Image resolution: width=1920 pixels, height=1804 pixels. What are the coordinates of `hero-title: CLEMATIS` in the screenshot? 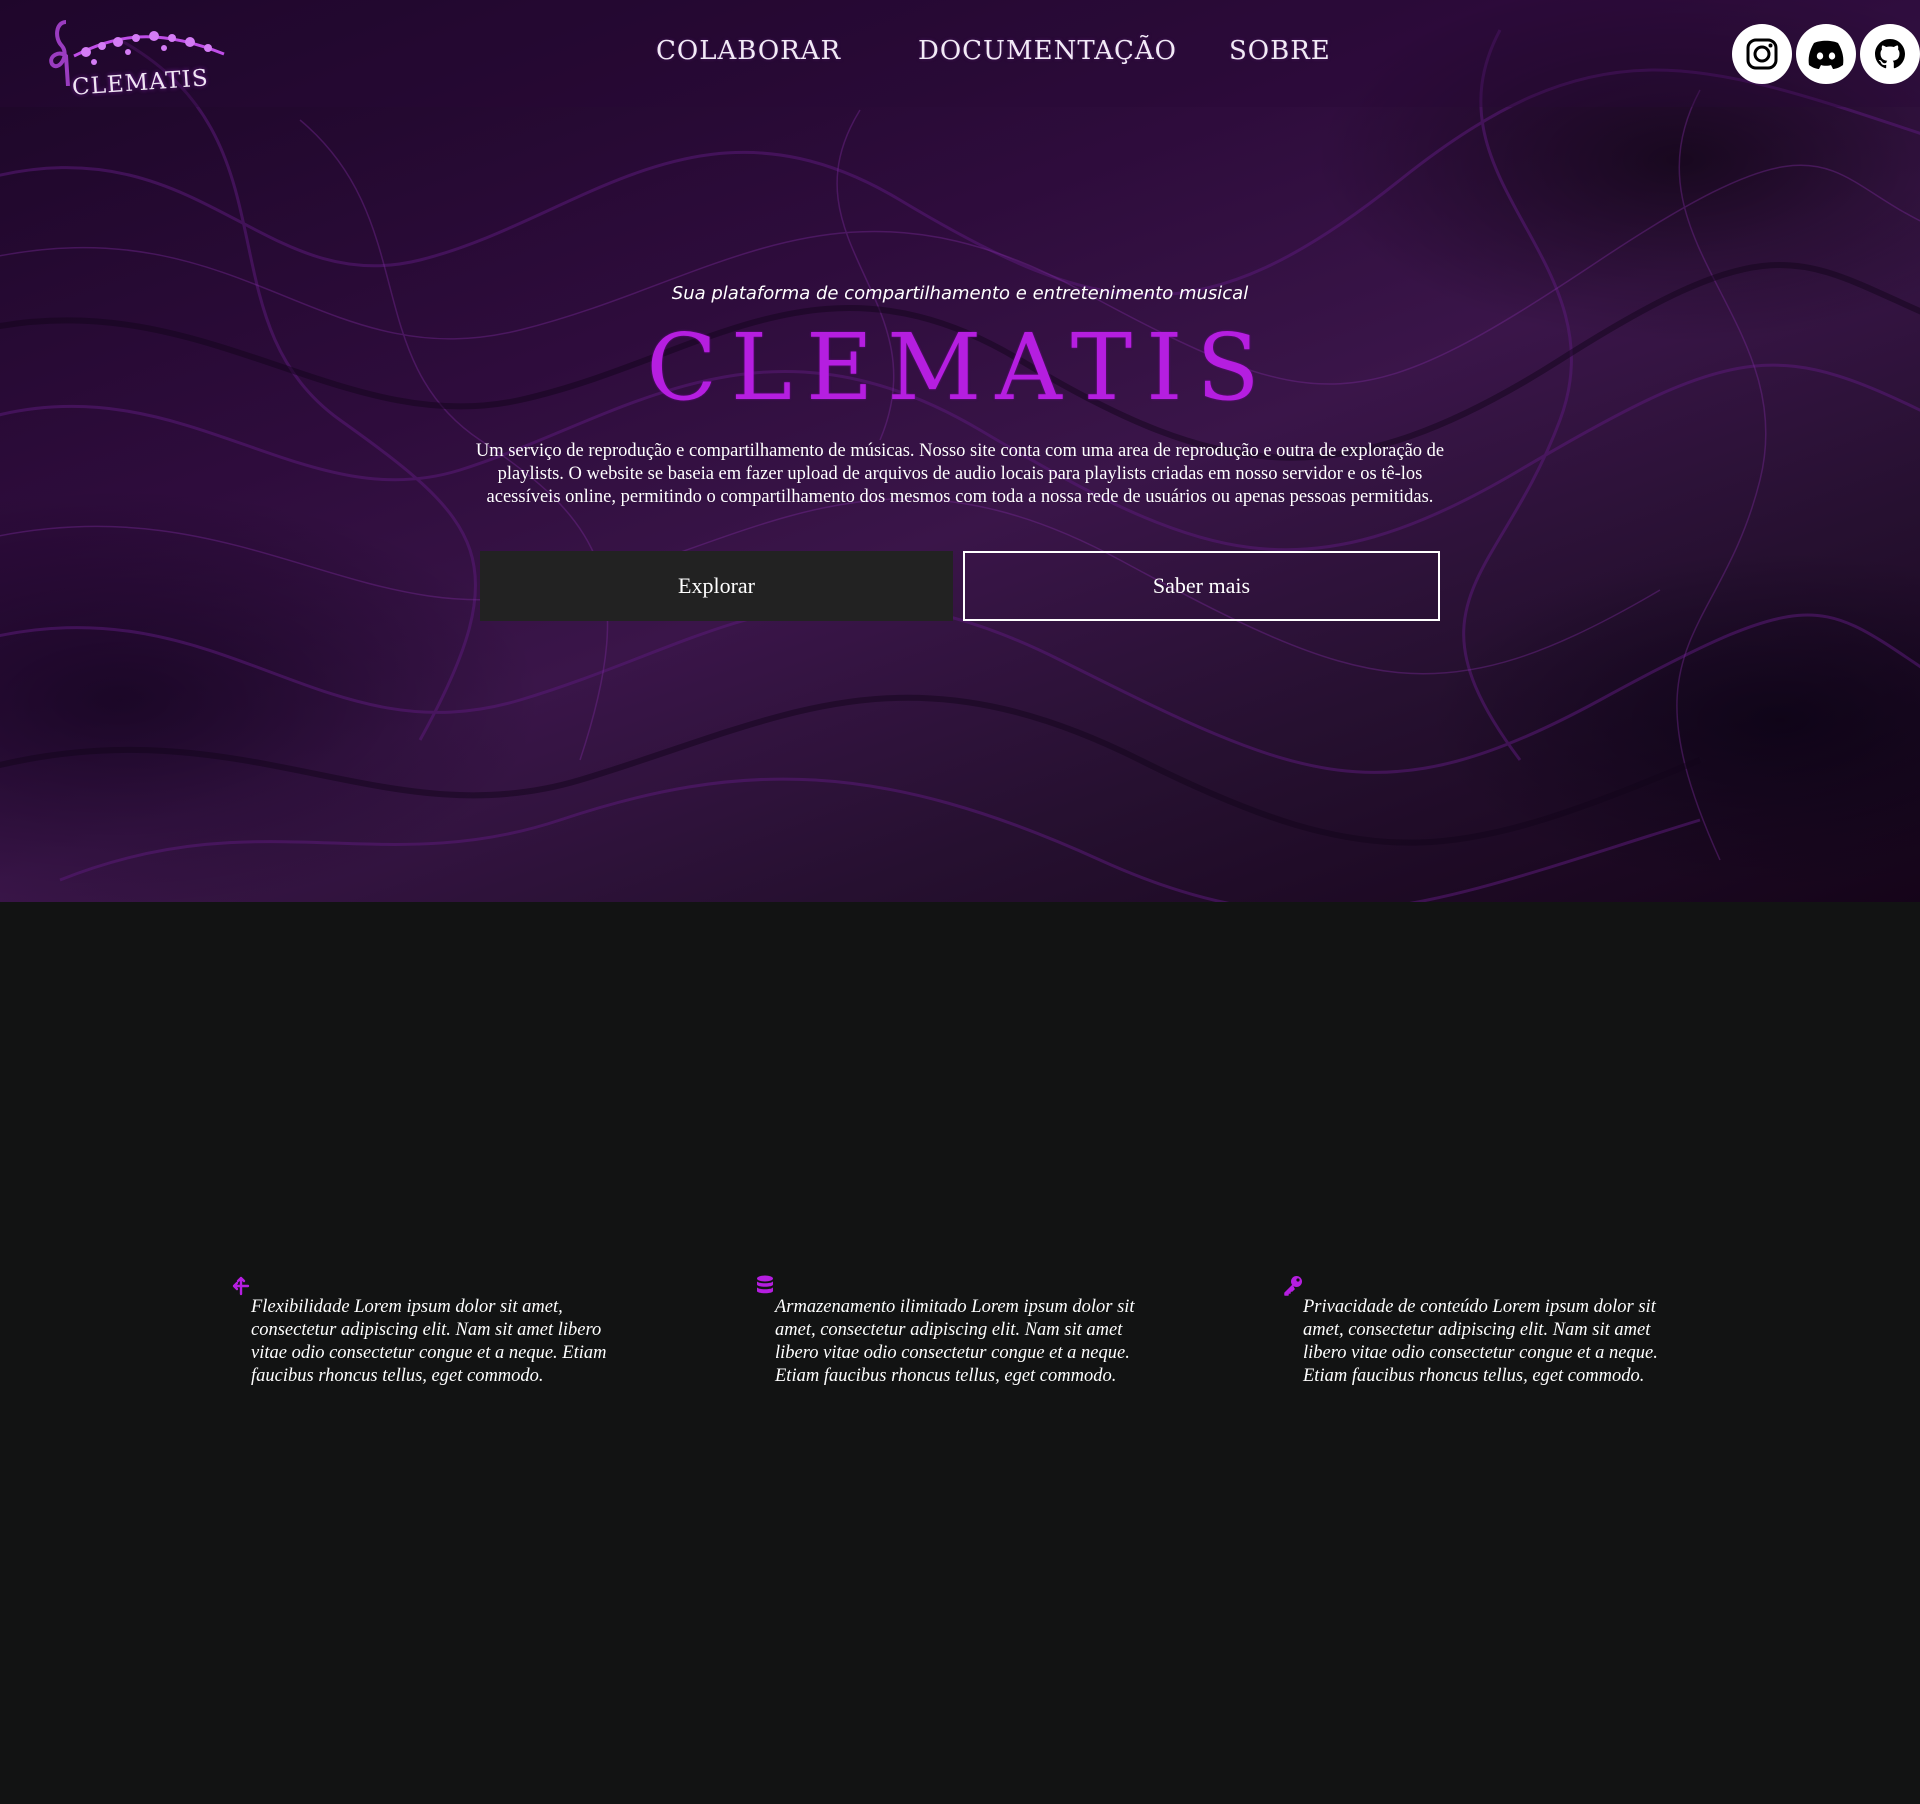 It's located at (960, 367).